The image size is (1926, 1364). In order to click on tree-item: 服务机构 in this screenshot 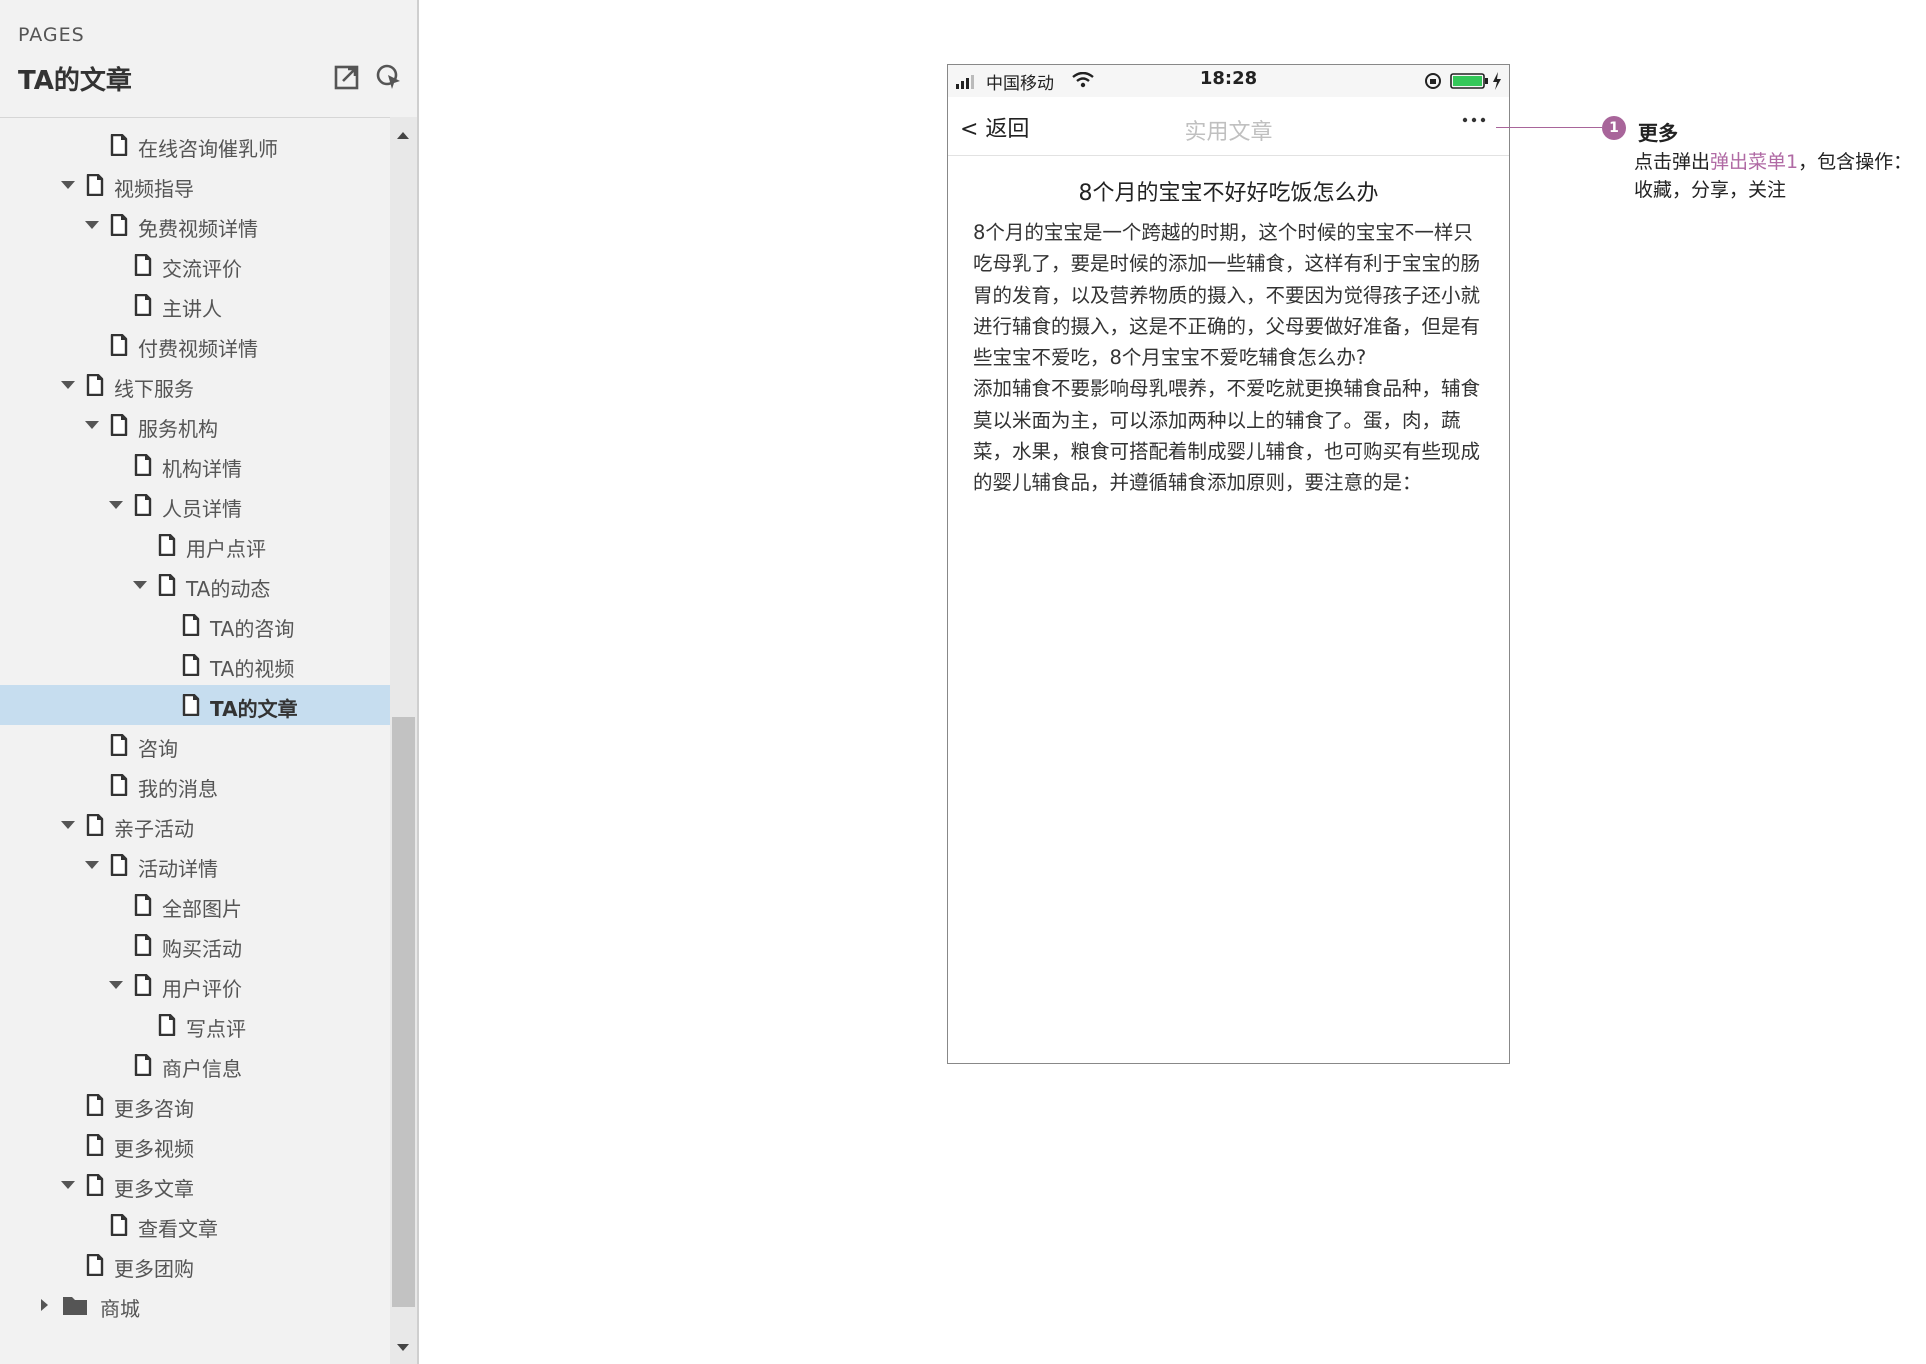, I will do `click(195, 425)`.